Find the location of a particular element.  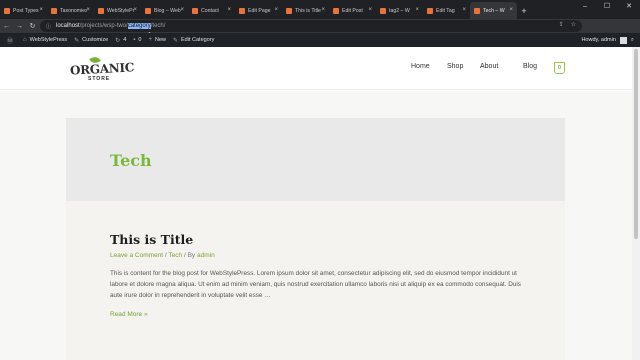

admin-customize: ✎ Customize is located at coordinates (91, 40).